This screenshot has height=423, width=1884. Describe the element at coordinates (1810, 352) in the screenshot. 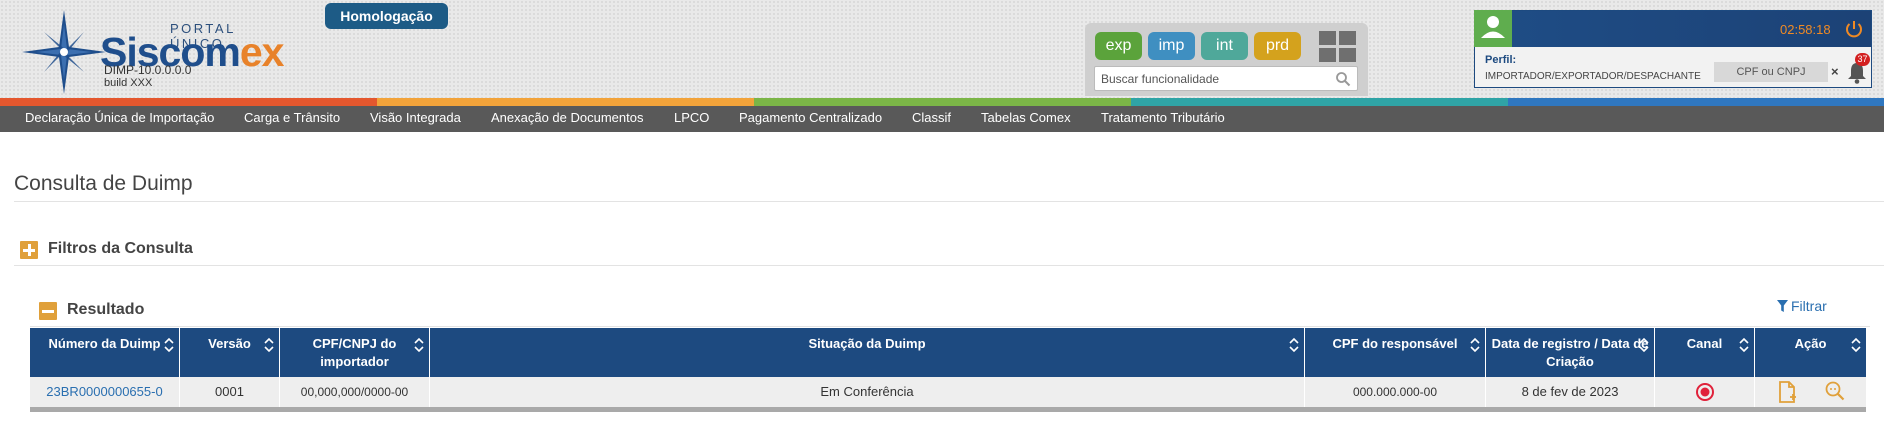

I see `col-acao: Ação` at that location.